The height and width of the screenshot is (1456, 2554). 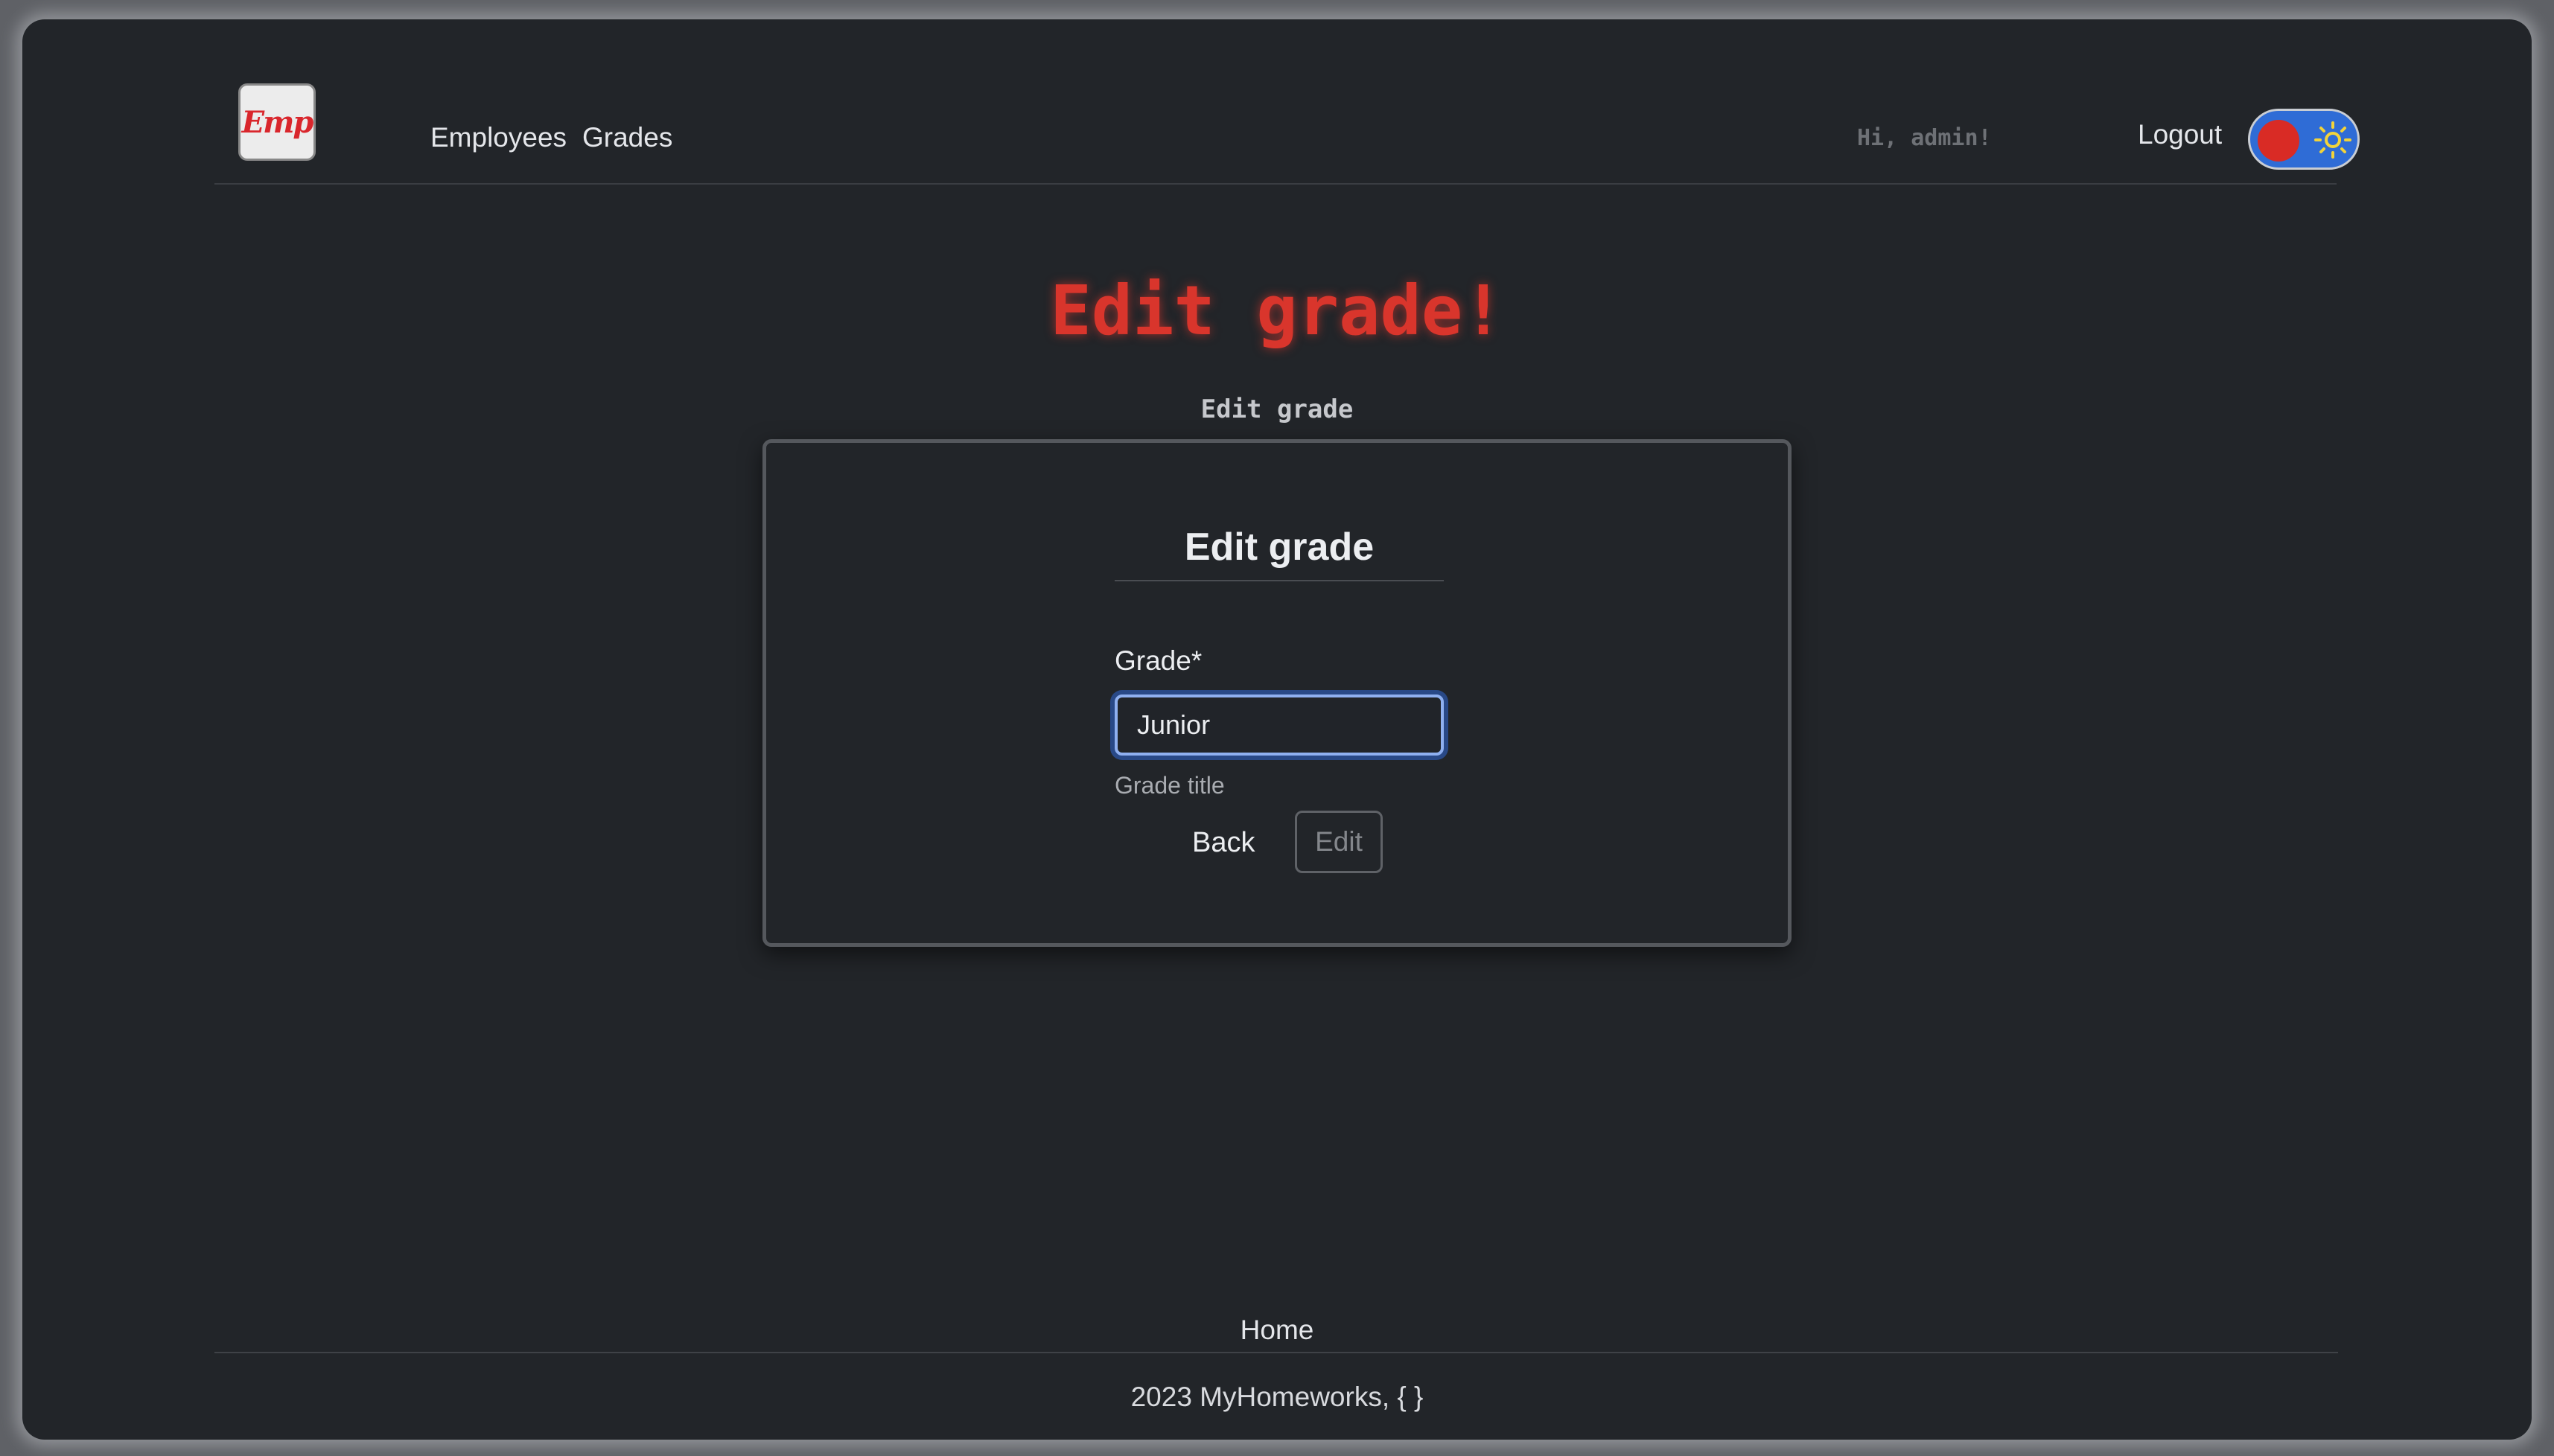 I want to click on nav-link-grades: Grades, so click(x=627, y=137).